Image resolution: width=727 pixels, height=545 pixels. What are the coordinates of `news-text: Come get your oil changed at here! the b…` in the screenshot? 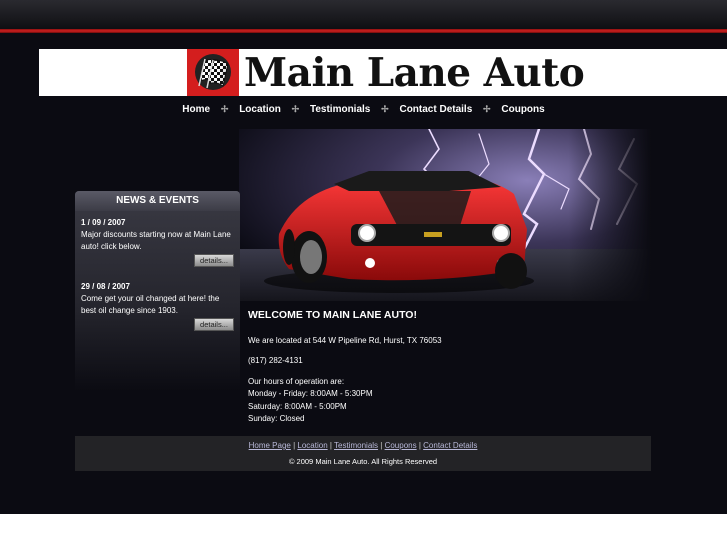 It's located at (150, 304).